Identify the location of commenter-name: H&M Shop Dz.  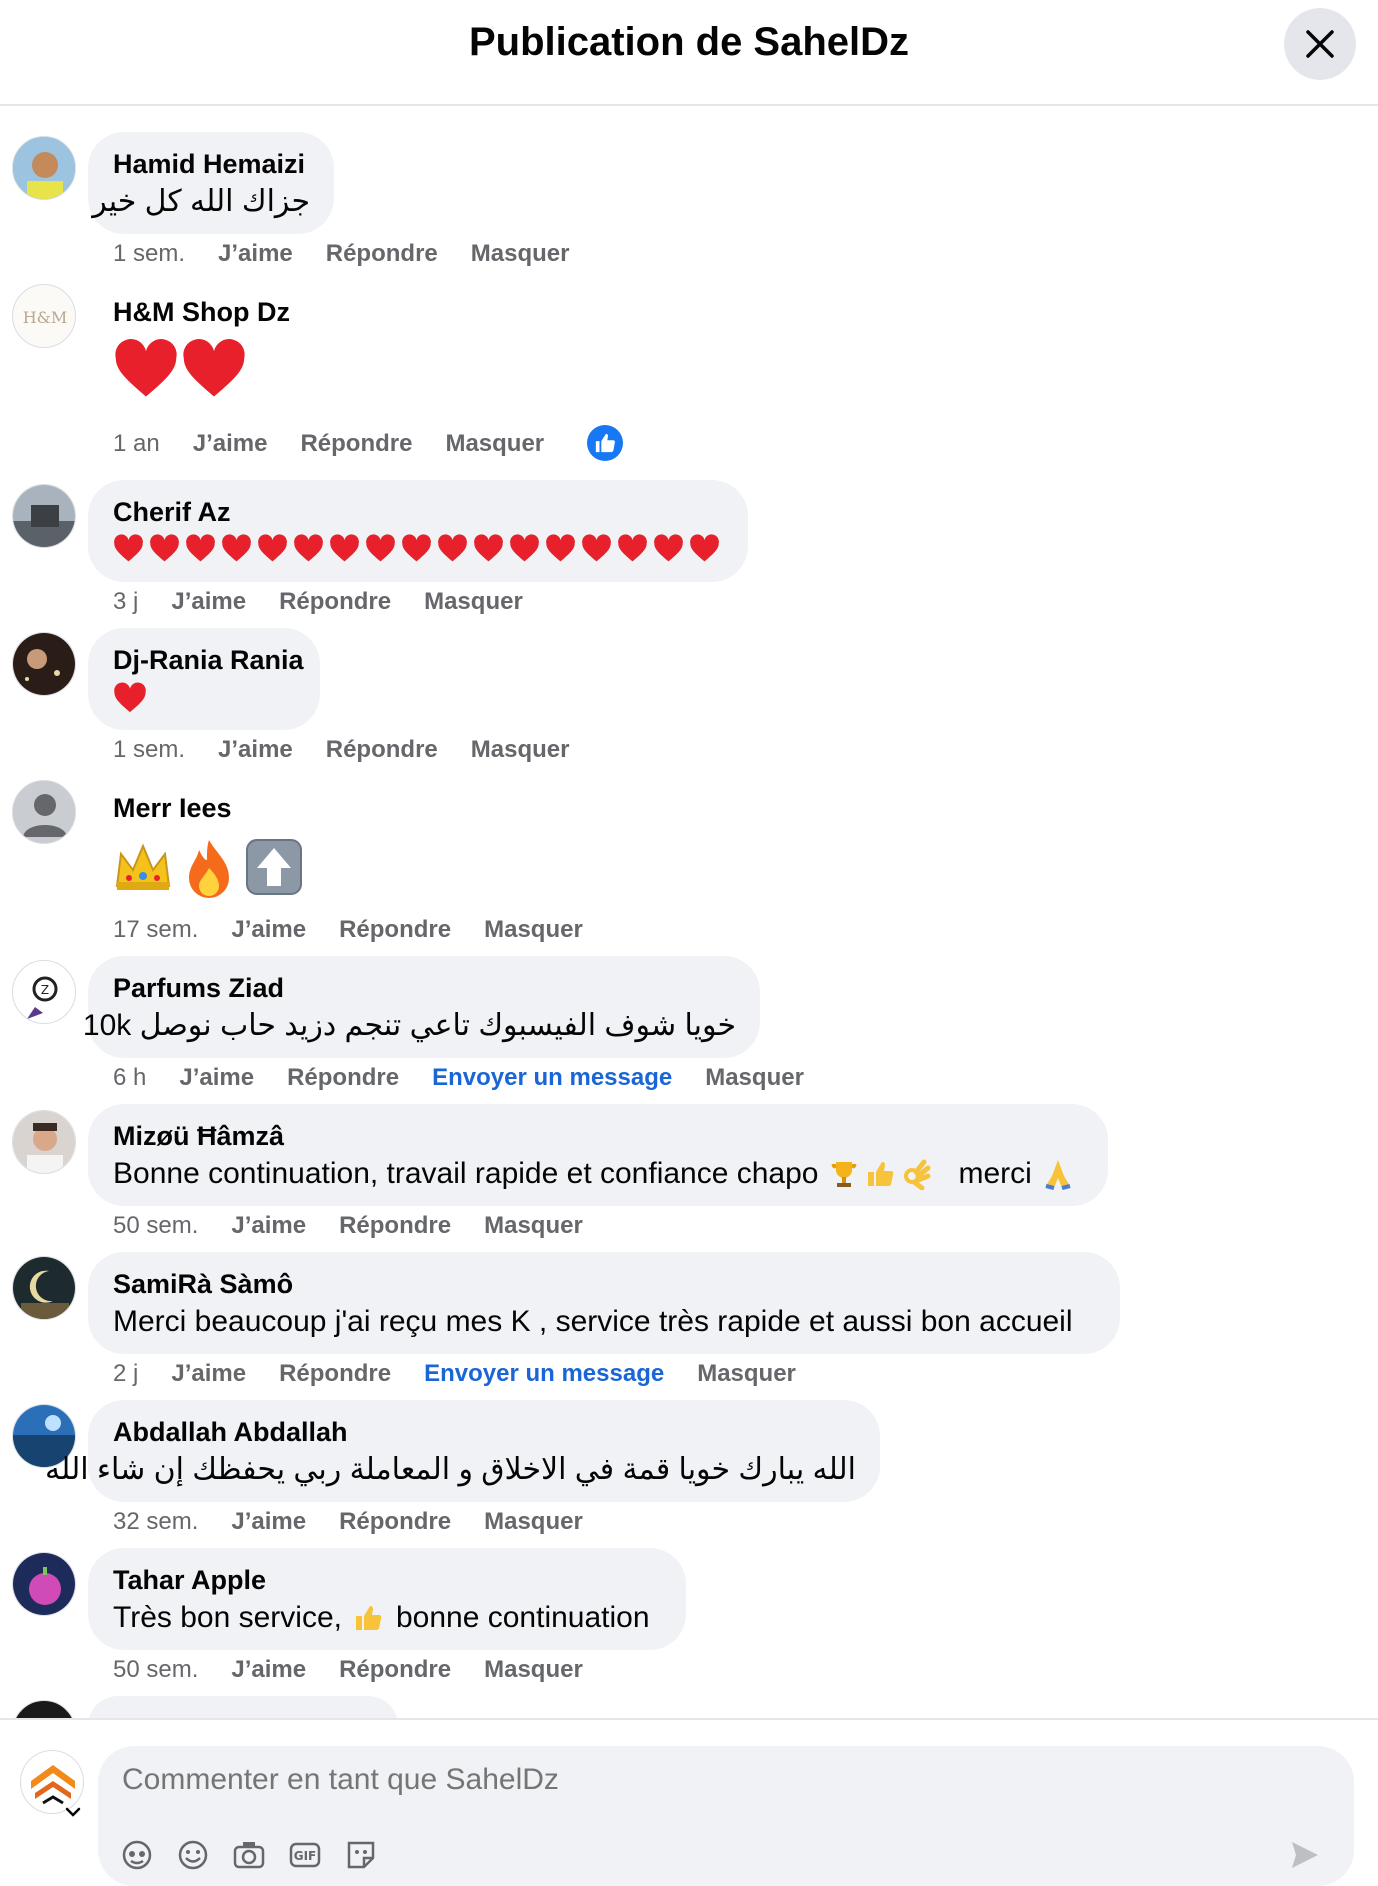
(248, 312).